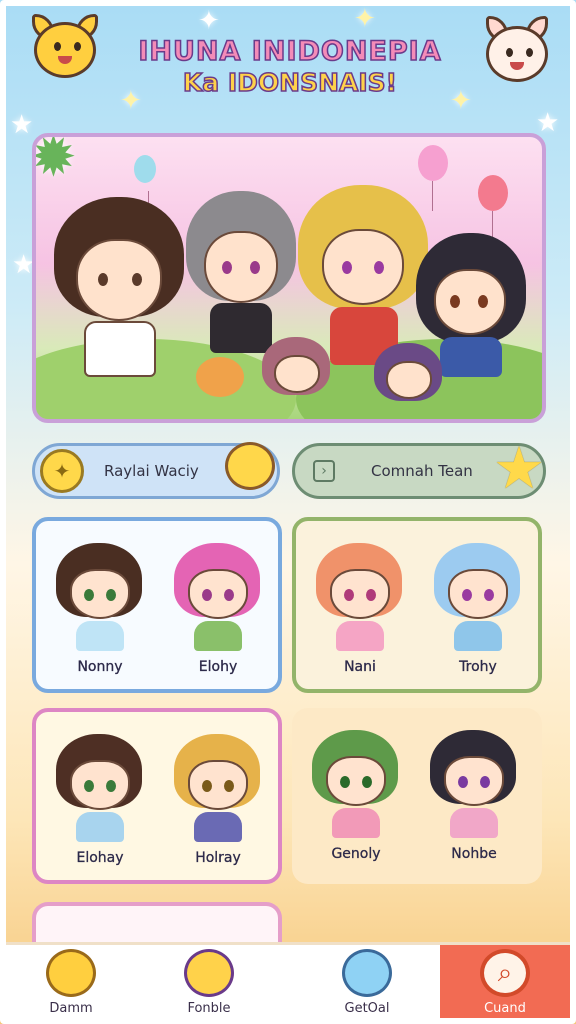 The width and height of the screenshot is (576, 1024). What do you see at coordinates (100, 801) in the screenshot?
I see `character-portrait: Elohay` at bounding box center [100, 801].